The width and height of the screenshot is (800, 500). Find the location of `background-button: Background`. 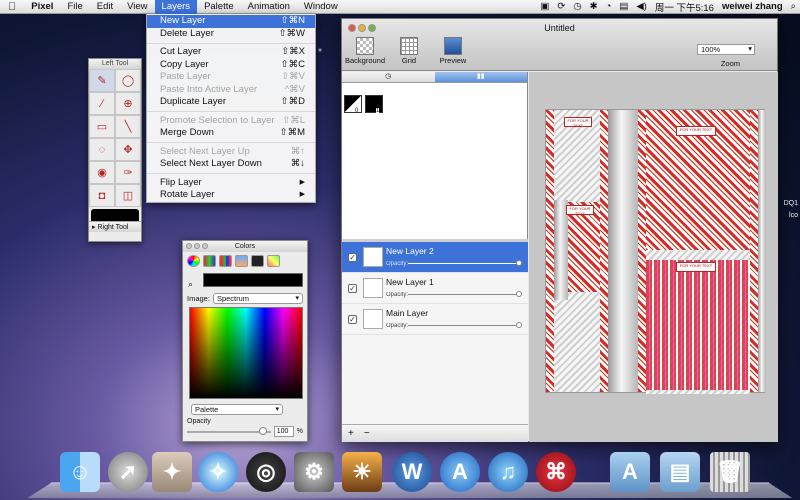

background-button: Background is located at coordinates (365, 51).